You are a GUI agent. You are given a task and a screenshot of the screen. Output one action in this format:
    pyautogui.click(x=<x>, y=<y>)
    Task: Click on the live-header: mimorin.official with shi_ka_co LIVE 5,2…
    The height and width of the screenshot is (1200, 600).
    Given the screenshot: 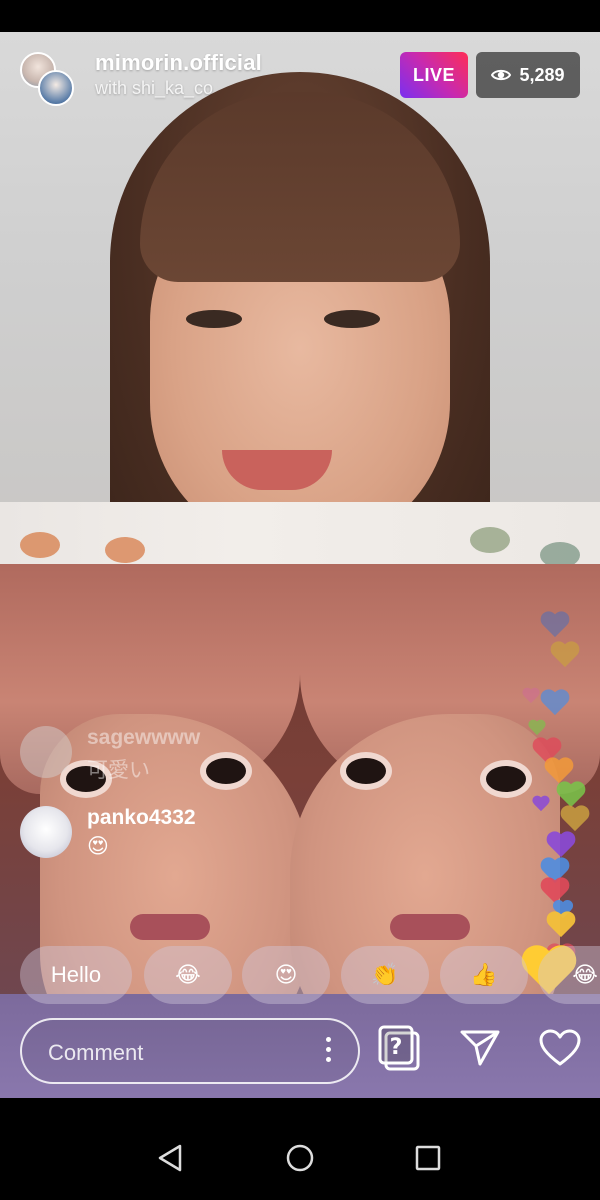 What is the action you would take?
    pyautogui.click(x=300, y=75)
    